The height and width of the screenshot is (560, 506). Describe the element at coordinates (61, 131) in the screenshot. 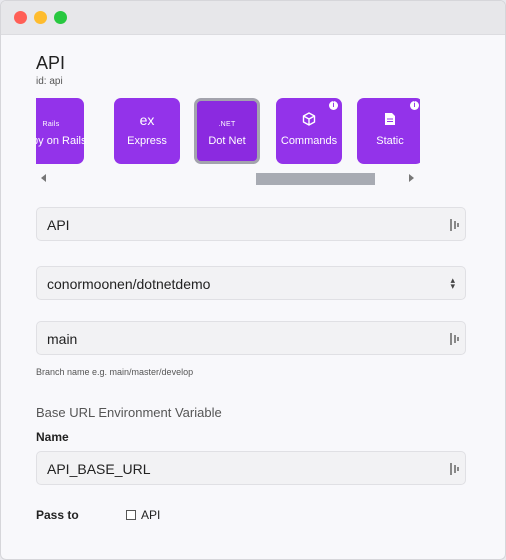

I see `framework-tile-rails: Rails Ruby on Rails` at that location.